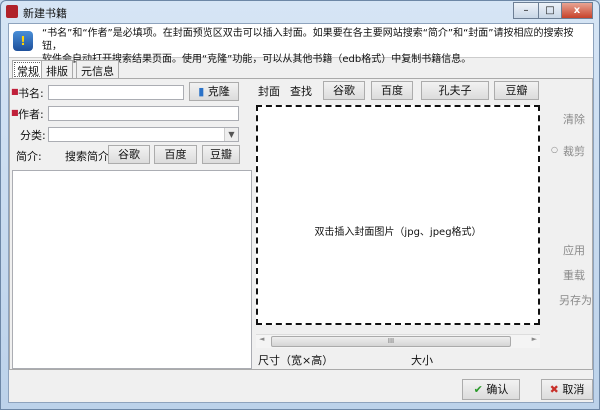 The width and height of the screenshot is (600, 410). Describe the element at coordinates (554, 149) in the screenshot. I see `crop-radio: ○` at that location.